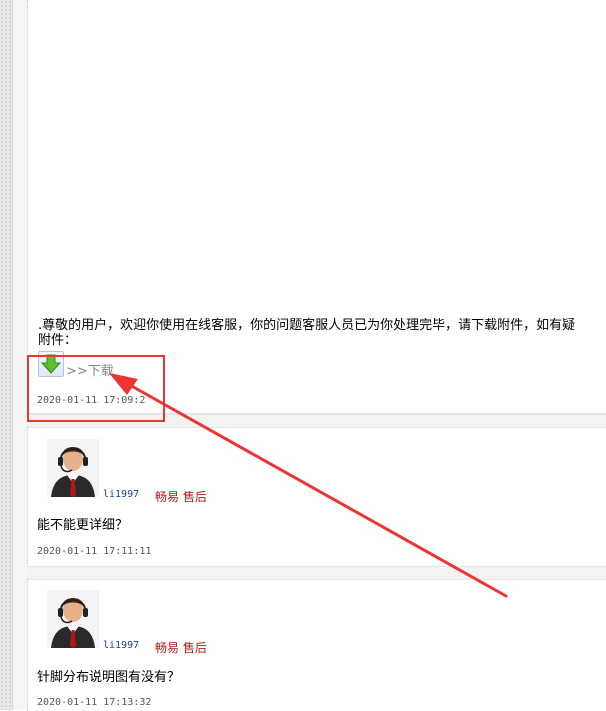 The height and width of the screenshot is (711, 606). What do you see at coordinates (20, 355) in the screenshot?
I see `margin-gap` at bounding box center [20, 355].